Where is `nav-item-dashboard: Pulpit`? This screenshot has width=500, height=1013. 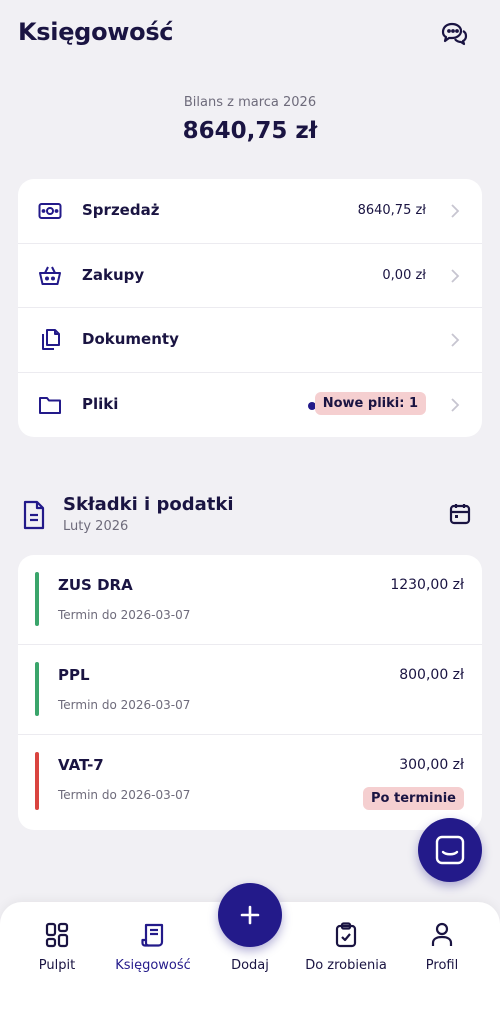
nav-item-dashboard: Pulpit is located at coordinates (57, 947).